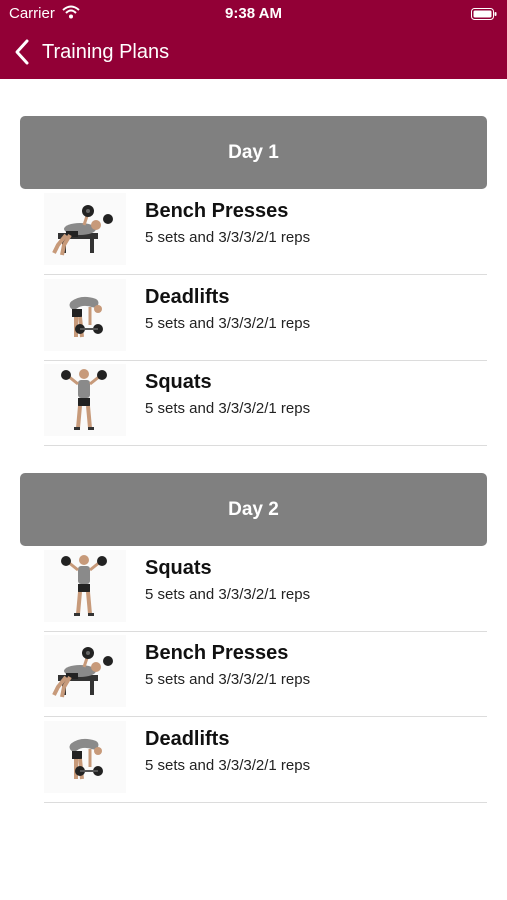  Describe the element at coordinates (105, 52) in the screenshot. I see `back-button-title: Training Plans` at that location.